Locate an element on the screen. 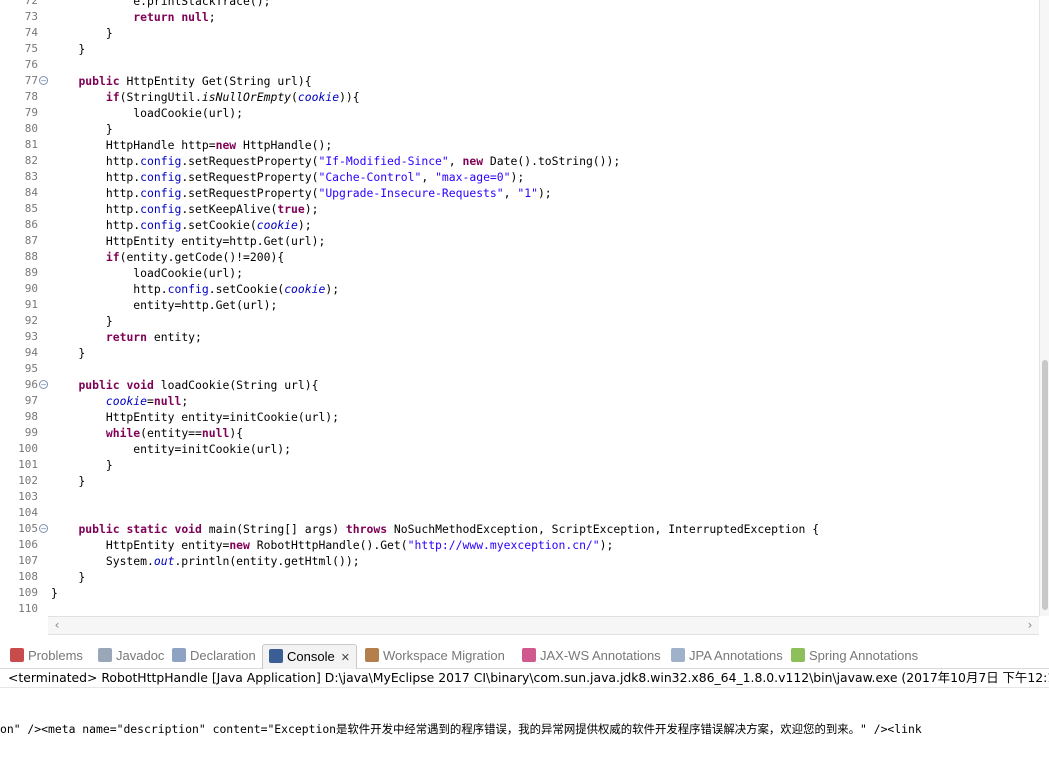 The image size is (1049, 779). code-text: public void loadCookie(String url){ is located at coordinates (198, 385).